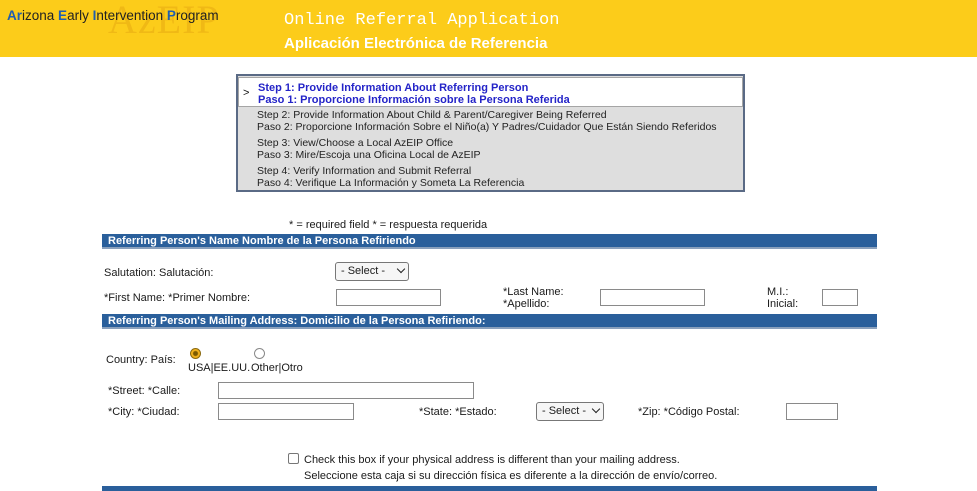 The image size is (977, 491). What do you see at coordinates (293, 458) in the screenshot?
I see `physical-address-checkbox` at bounding box center [293, 458].